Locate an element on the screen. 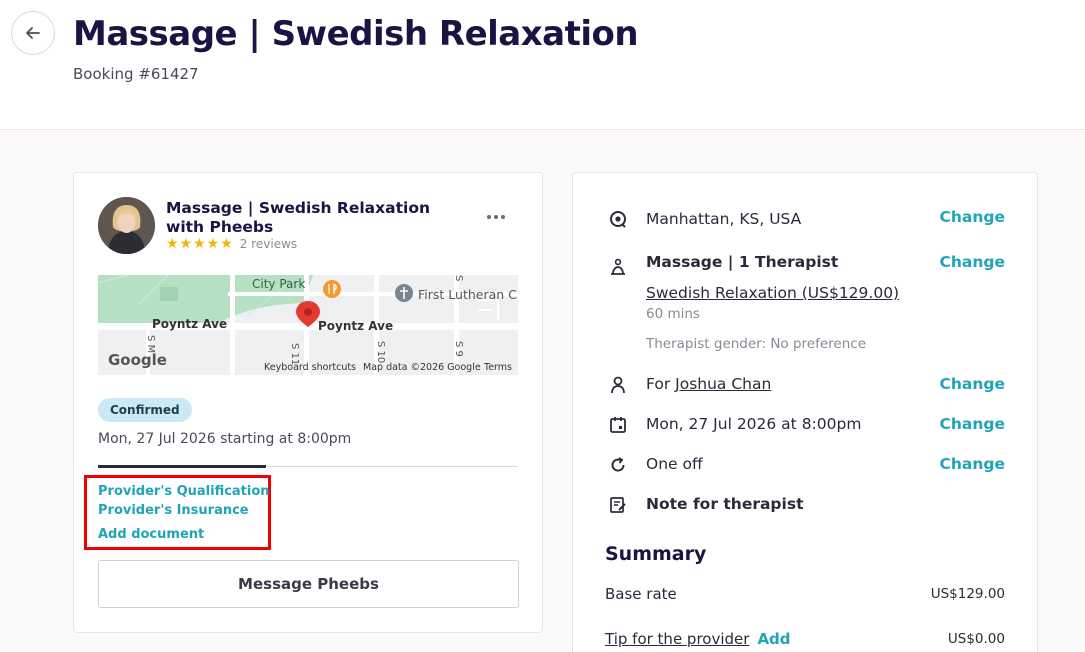 The width and height of the screenshot is (1085, 652). map-label-park: City Park is located at coordinates (279, 284).